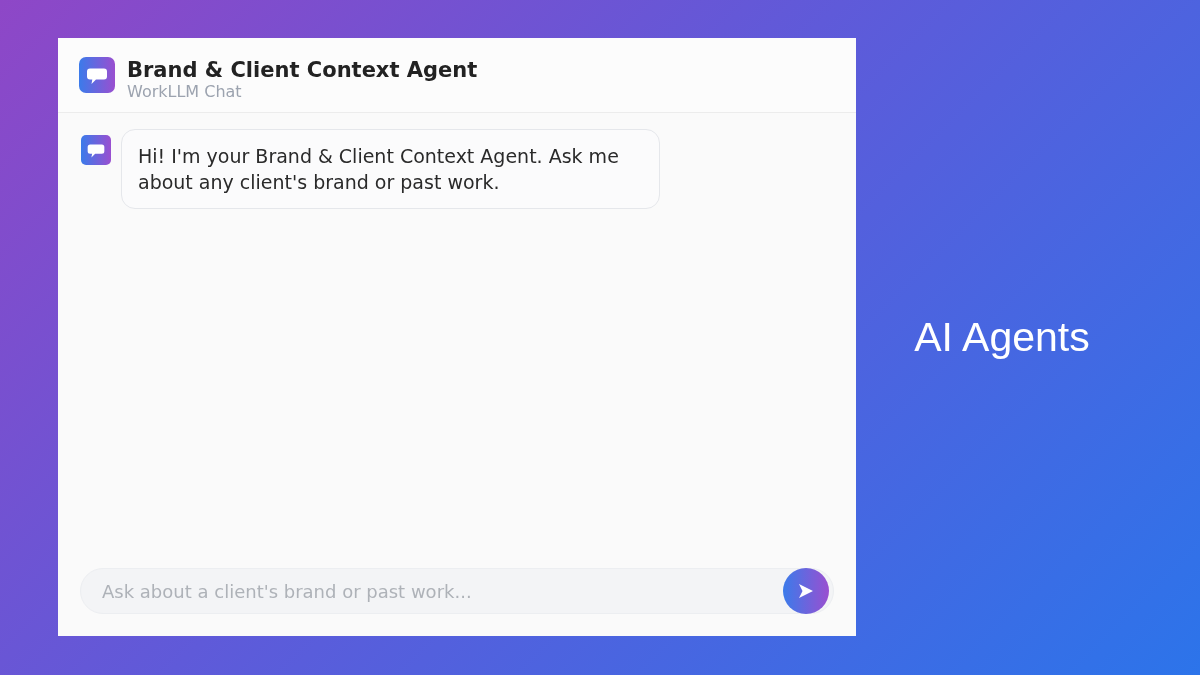 This screenshot has height=675, width=1200. Describe the element at coordinates (390, 169) in the screenshot. I see `agent-message: Hi! I'm your Brand & Client Context Agent. Ask me about any client's brand or past work.` at that location.